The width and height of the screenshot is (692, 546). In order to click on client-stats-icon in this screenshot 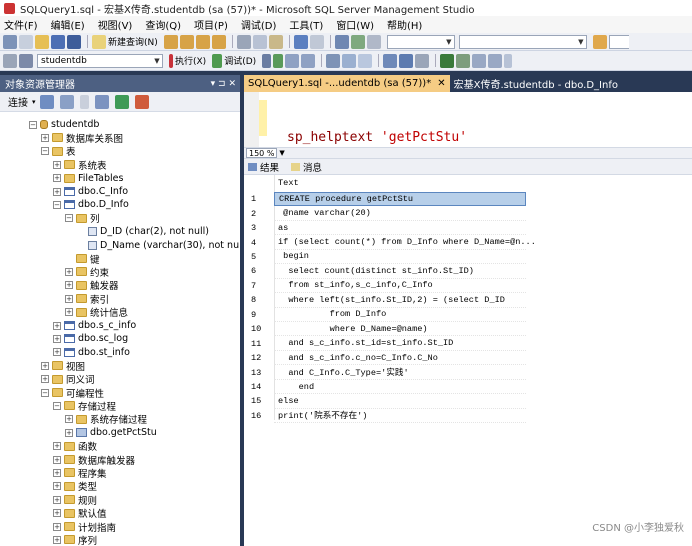, I will do `click(365, 60)`.